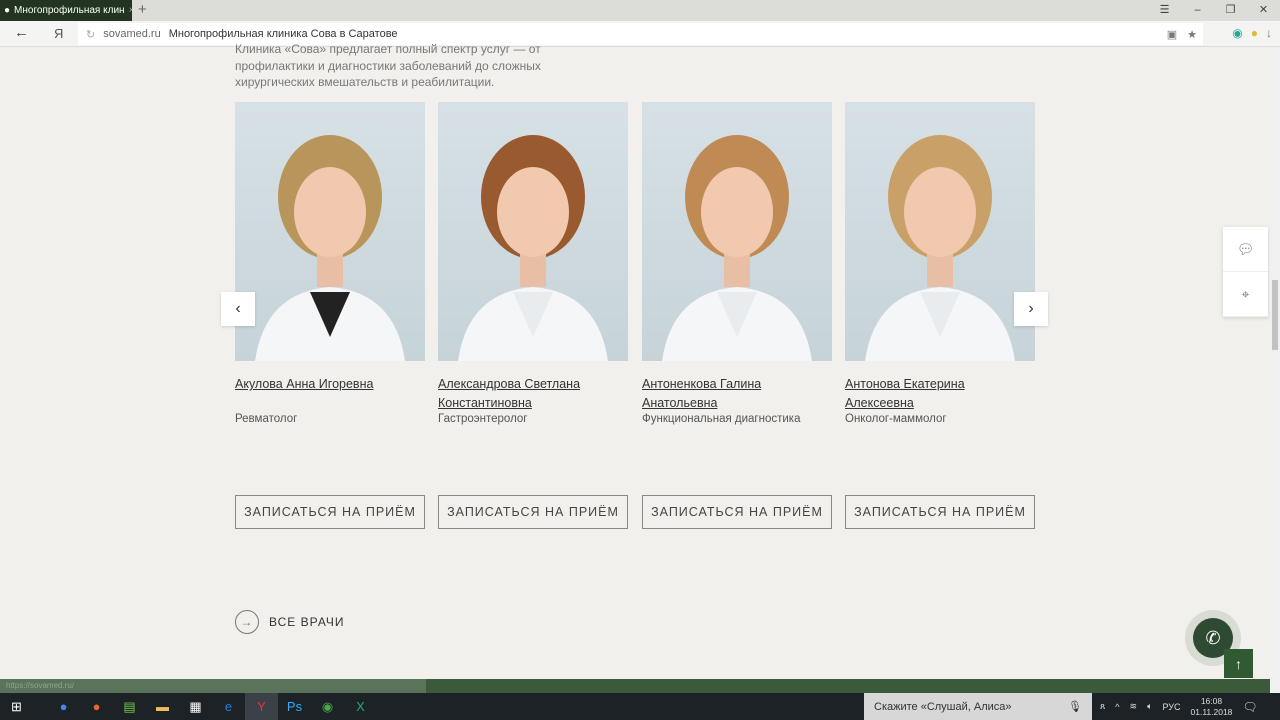  What do you see at coordinates (1171, 707) in the screenshot?
I see `language-indicator: РУС` at bounding box center [1171, 707].